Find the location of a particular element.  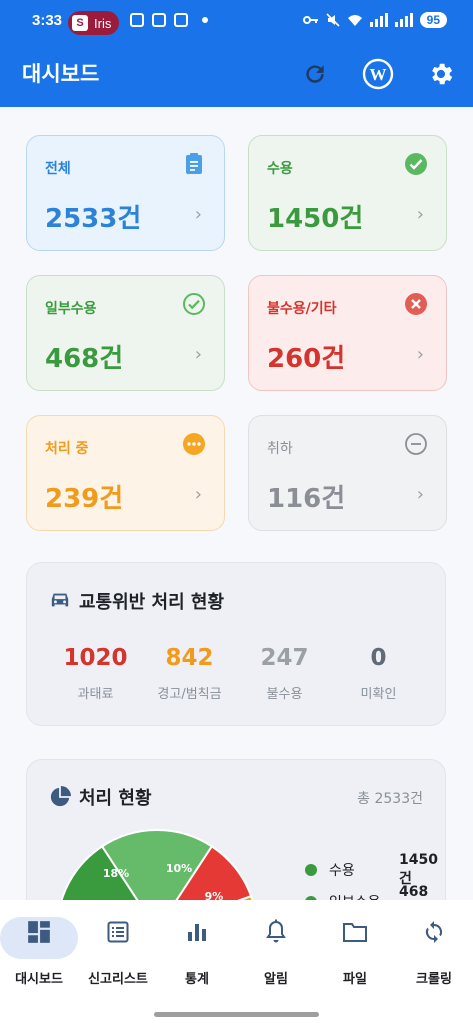

battery-level: 95 is located at coordinates (433, 20).